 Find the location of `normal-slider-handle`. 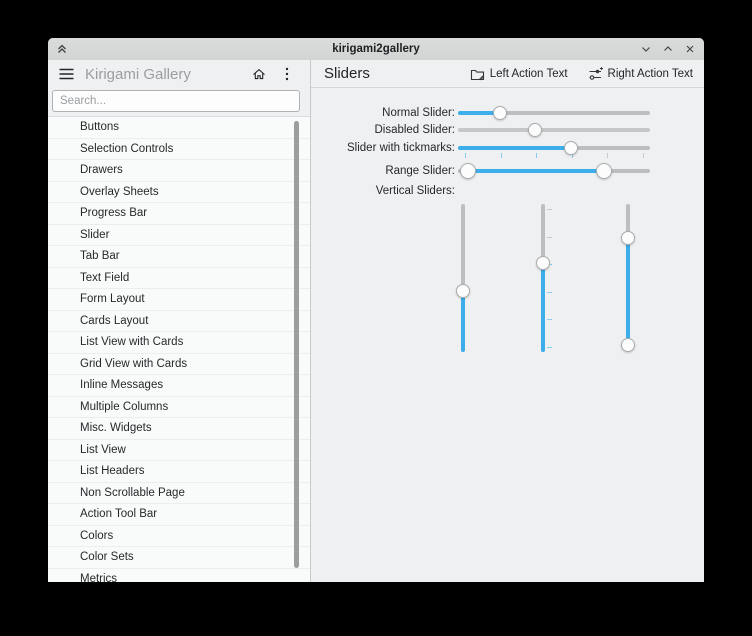

normal-slider-handle is located at coordinates (500, 113).